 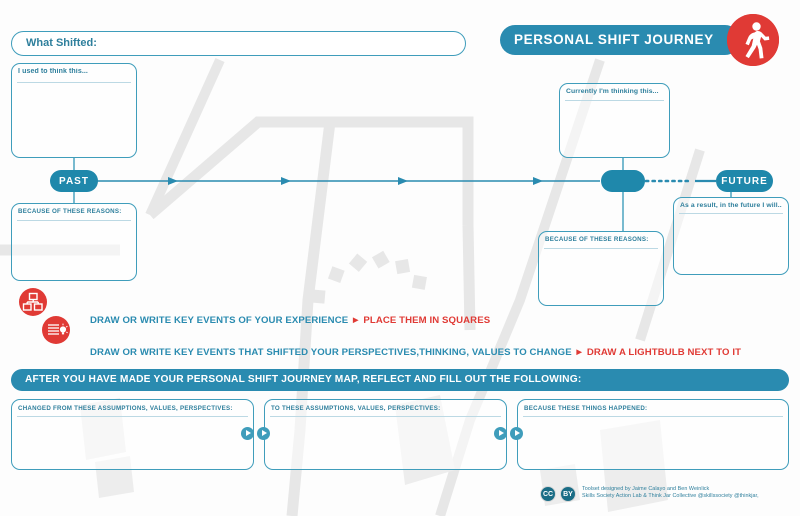 I want to click on timeline-now-node, so click(x=623, y=181).